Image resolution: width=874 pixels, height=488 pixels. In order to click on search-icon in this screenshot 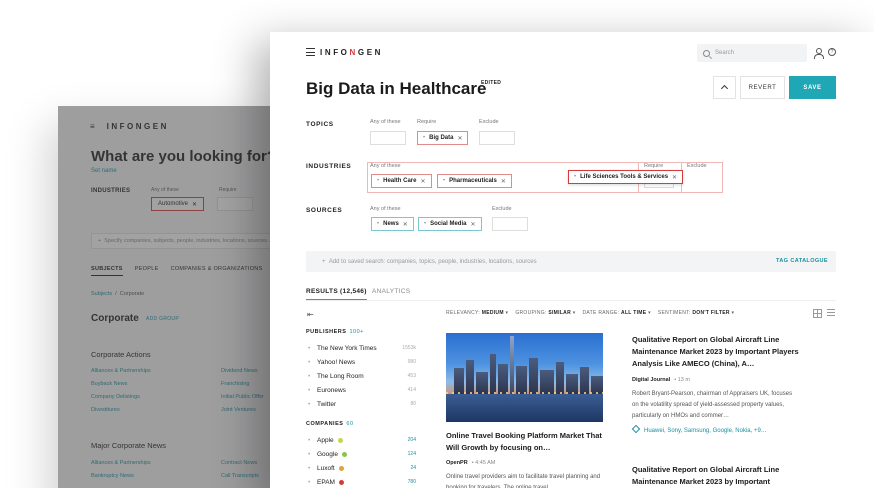, I will do `click(706, 53)`.